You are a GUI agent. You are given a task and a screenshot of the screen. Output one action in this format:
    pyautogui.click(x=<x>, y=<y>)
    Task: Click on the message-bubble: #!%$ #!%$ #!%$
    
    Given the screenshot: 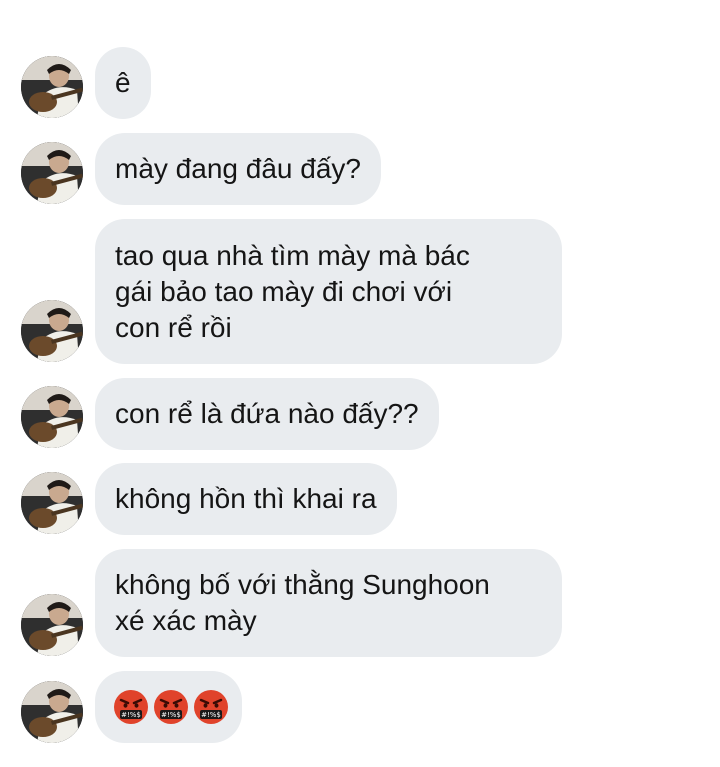 What is the action you would take?
    pyautogui.click(x=168, y=707)
    